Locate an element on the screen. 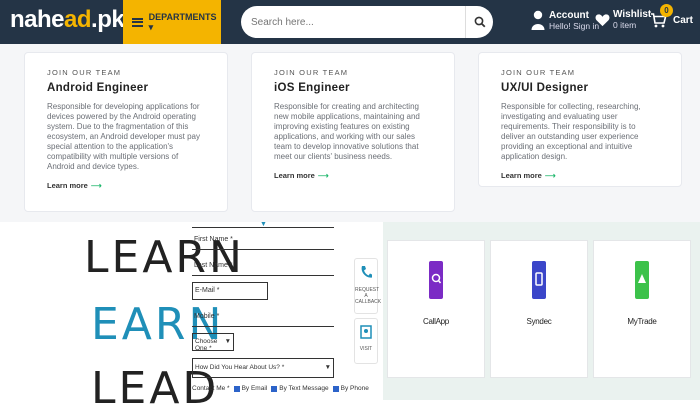 Image resolution: width=700 pixels, height=414 pixels. heart-icon is located at coordinates (602, 19).